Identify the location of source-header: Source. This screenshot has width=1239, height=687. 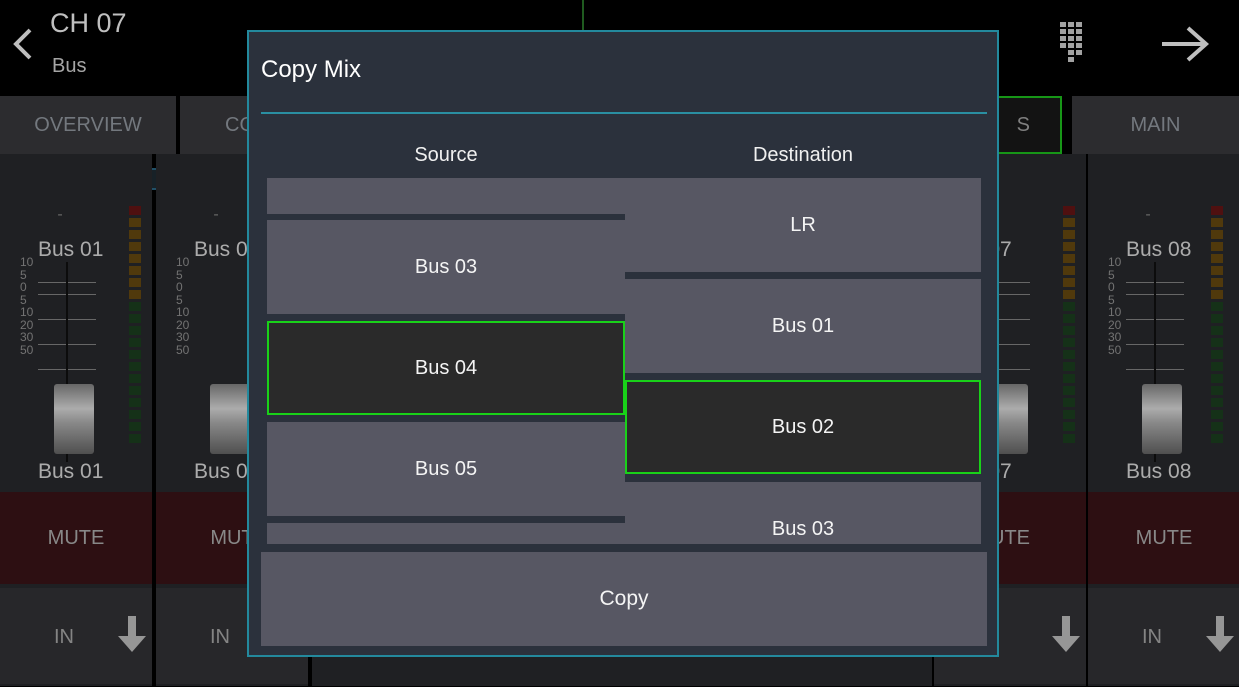
(446, 155).